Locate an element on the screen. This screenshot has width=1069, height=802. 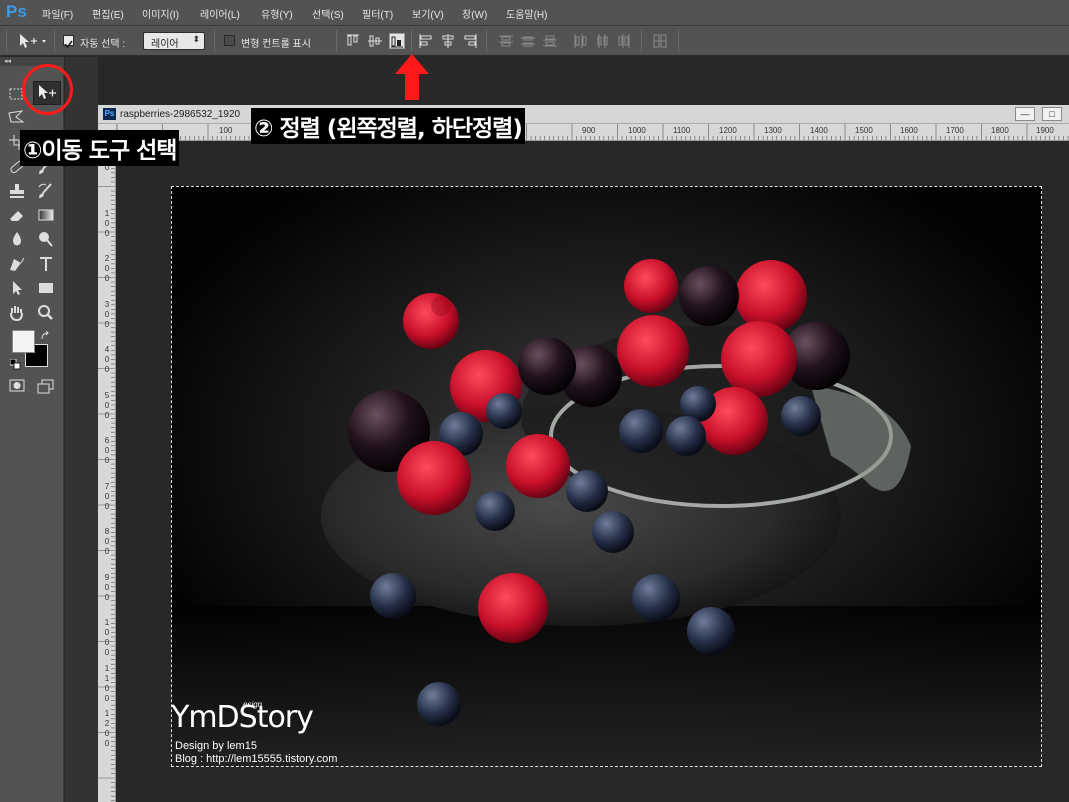
path-select-icon is located at coordinates (17, 288).